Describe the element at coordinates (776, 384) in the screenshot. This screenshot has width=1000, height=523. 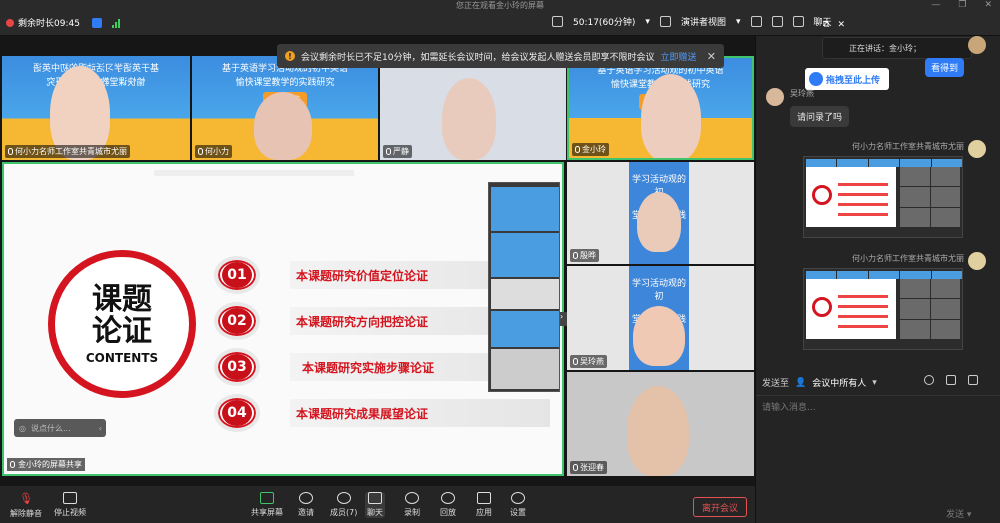
I see `send-to-label: 发送至` at that location.